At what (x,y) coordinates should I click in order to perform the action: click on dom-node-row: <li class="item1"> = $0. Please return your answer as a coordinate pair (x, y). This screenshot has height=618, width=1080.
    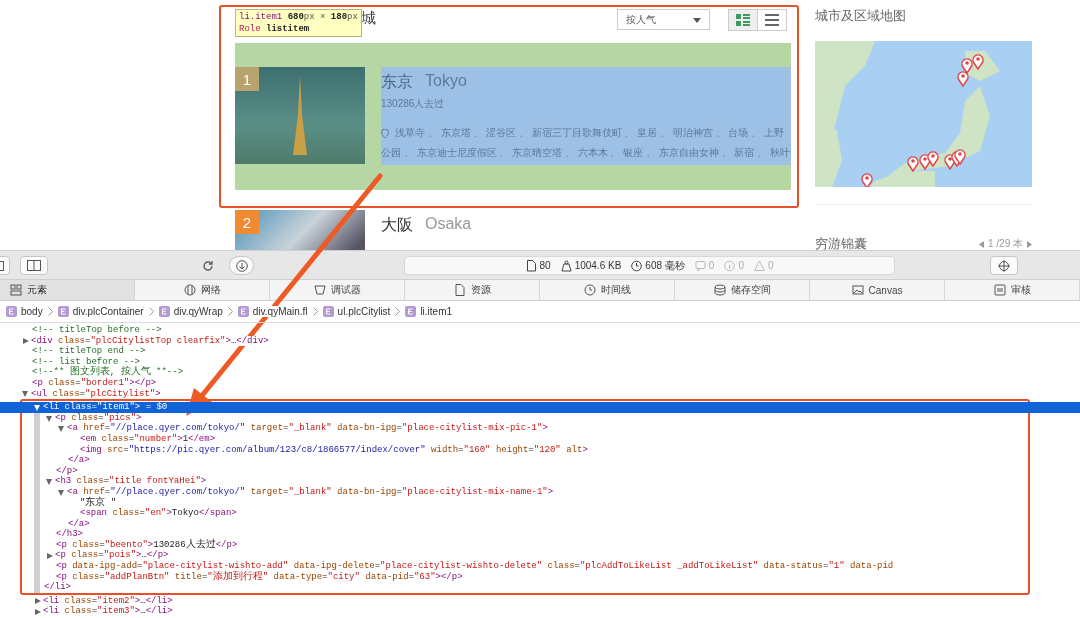
    Looking at the image, I should click on (540, 407).